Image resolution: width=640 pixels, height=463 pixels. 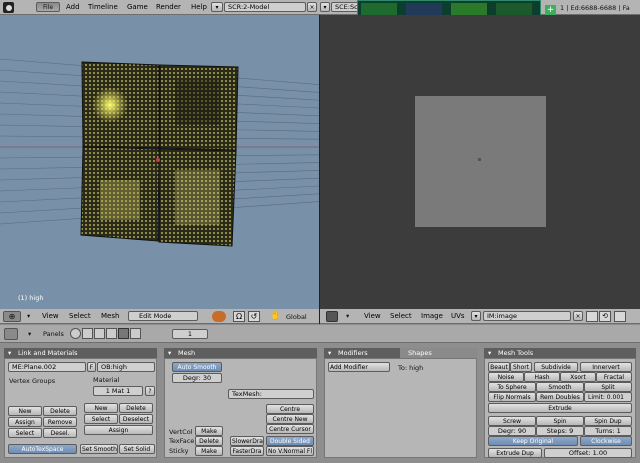 What do you see at coordinates (290, 419) in the screenshot?
I see `centre-new-button: Centre New` at bounding box center [290, 419].